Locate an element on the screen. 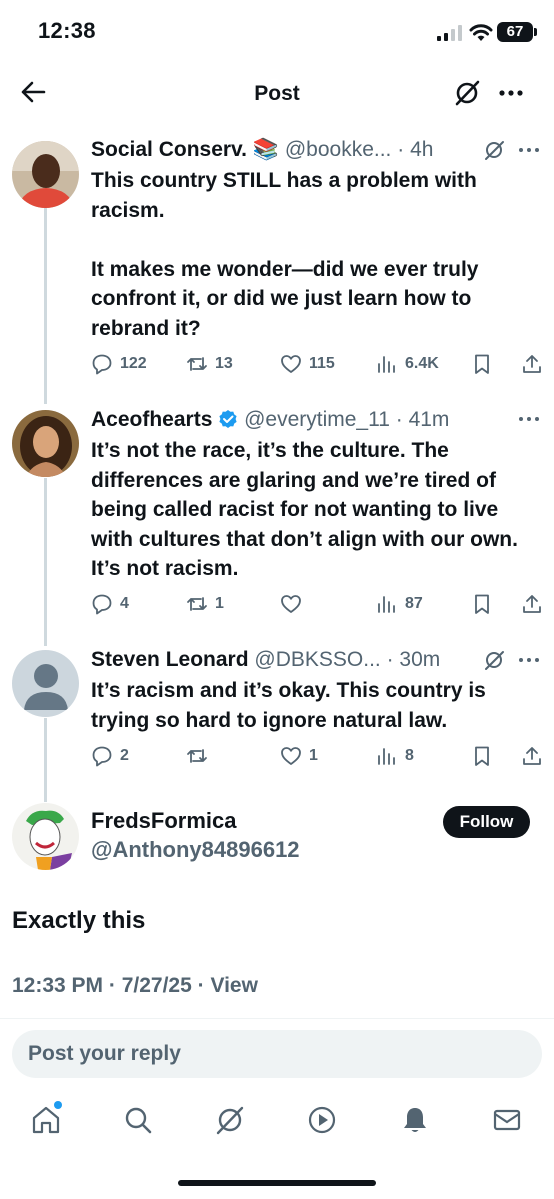  reply-button: 2 is located at coordinates (110, 756).